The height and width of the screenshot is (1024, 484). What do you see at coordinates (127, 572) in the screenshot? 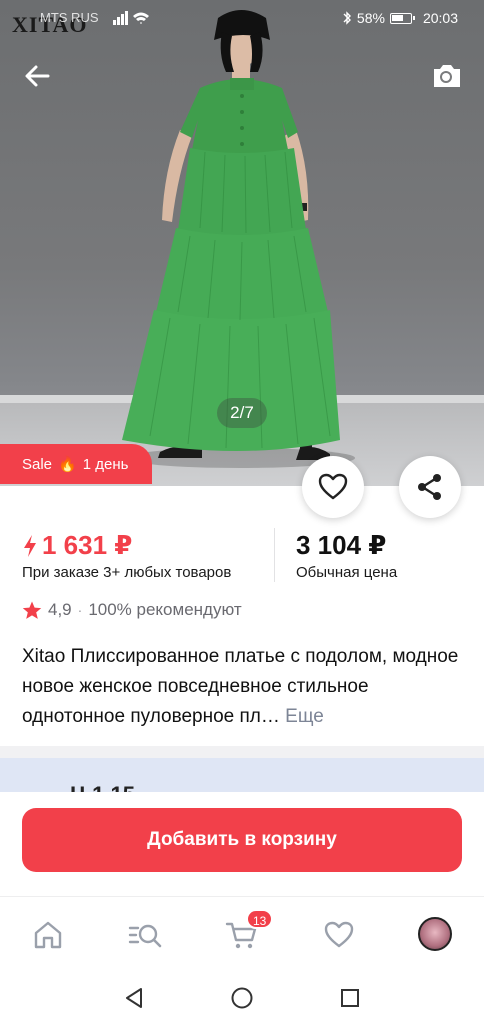
I see `promo-price-note: При заказе 3+ любых товаров` at bounding box center [127, 572].